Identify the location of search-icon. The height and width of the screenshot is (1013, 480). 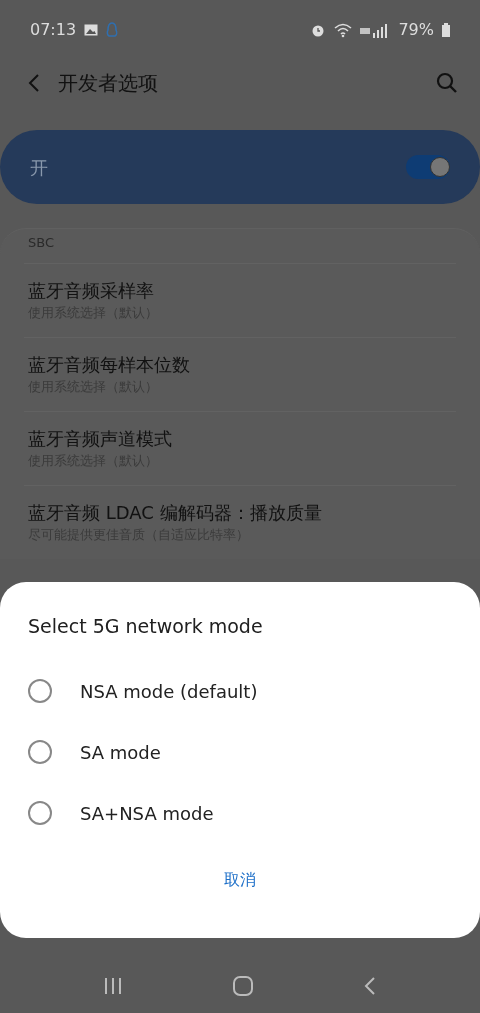
(447, 83).